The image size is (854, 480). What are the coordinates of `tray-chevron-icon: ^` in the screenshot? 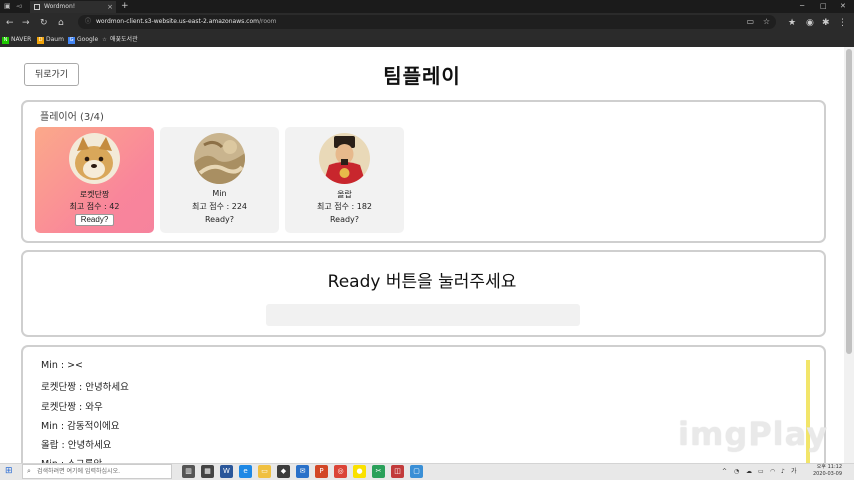 It's located at (724, 471).